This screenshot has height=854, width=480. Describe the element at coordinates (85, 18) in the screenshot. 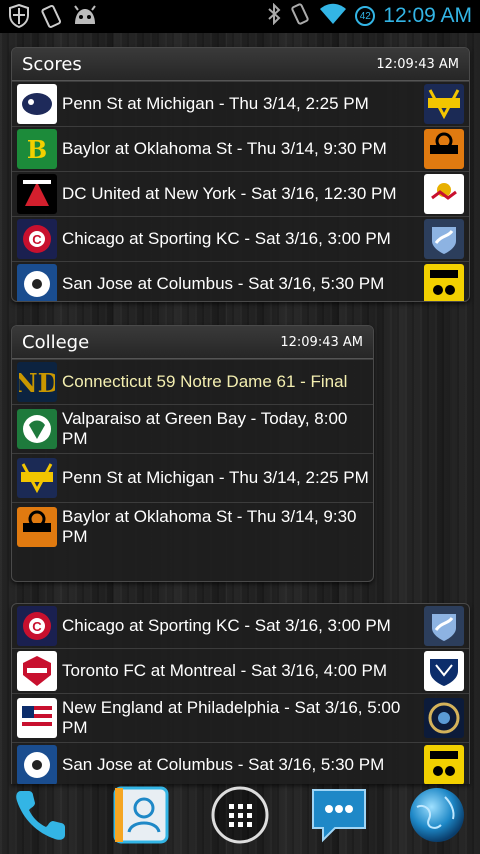

I see `android-icon` at that location.